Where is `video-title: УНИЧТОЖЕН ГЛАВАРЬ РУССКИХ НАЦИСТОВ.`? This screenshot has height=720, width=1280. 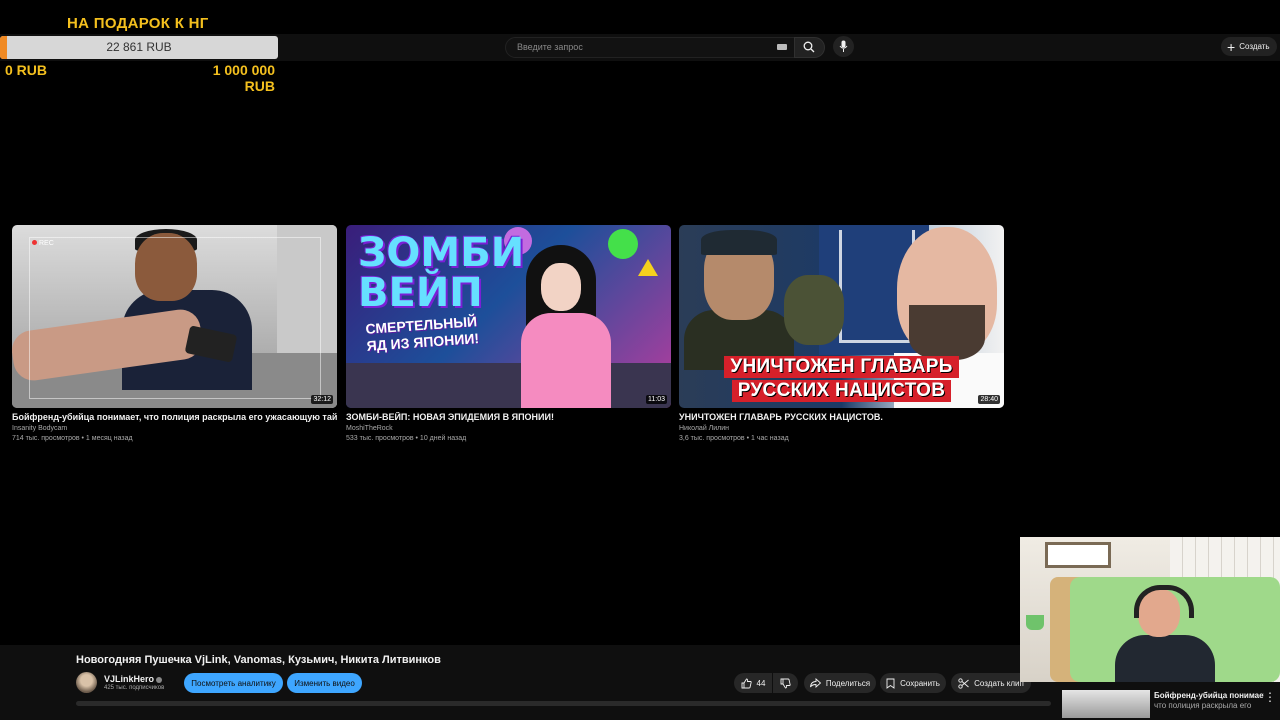 video-title: УНИЧТОЖЕН ГЛАВАРЬ РУССКИХ НАЦИСТОВ. is located at coordinates (841, 417).